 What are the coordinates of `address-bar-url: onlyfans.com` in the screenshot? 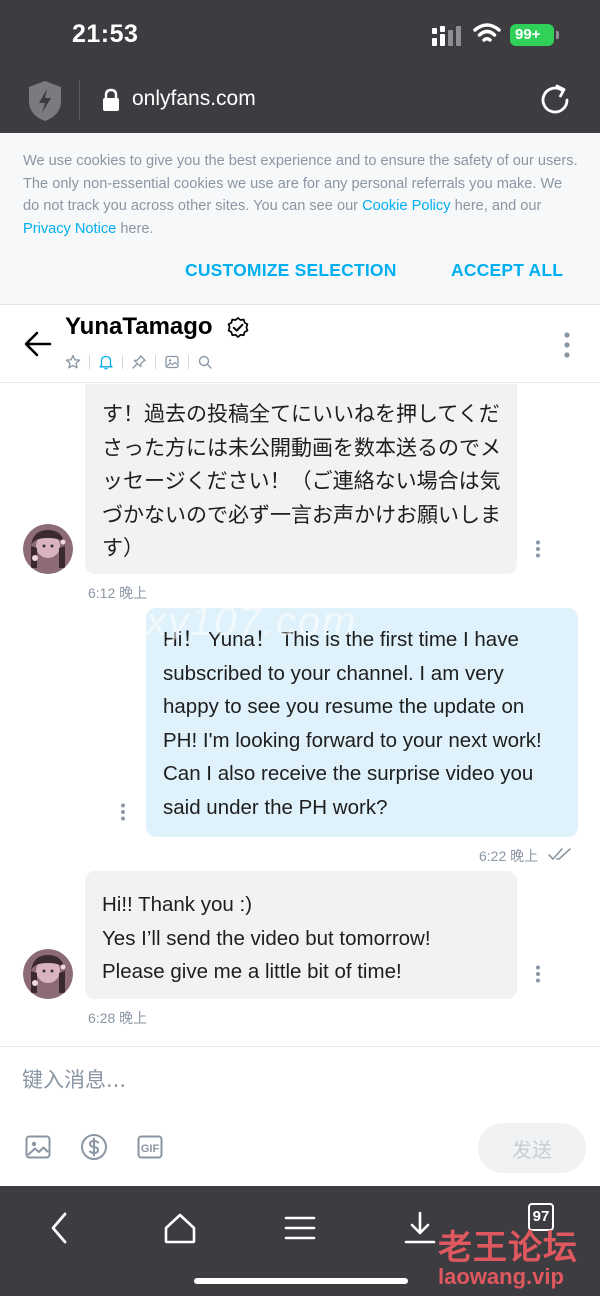 It's located at (194, 99).